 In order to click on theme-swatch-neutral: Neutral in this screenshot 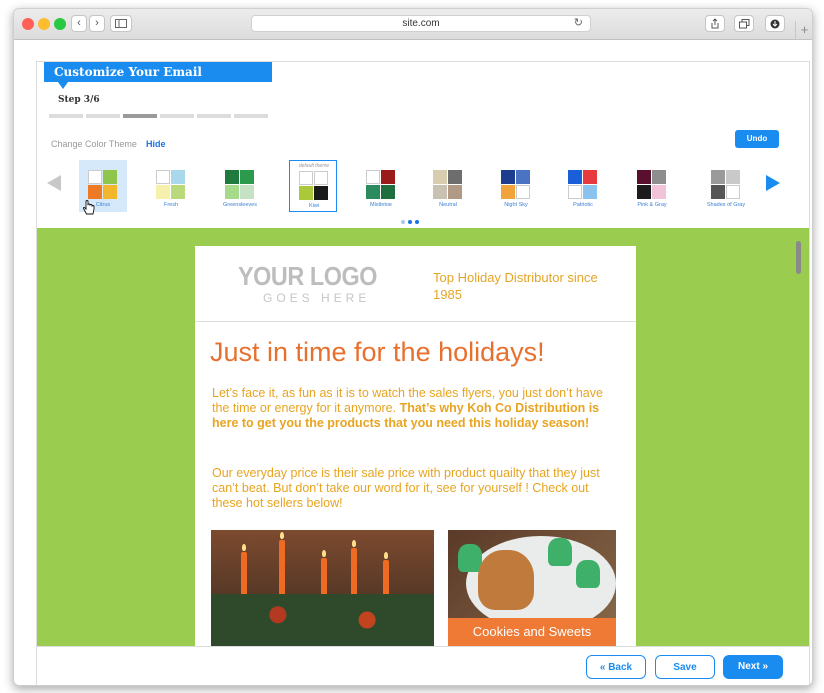, I will do `click(448, 186)`.